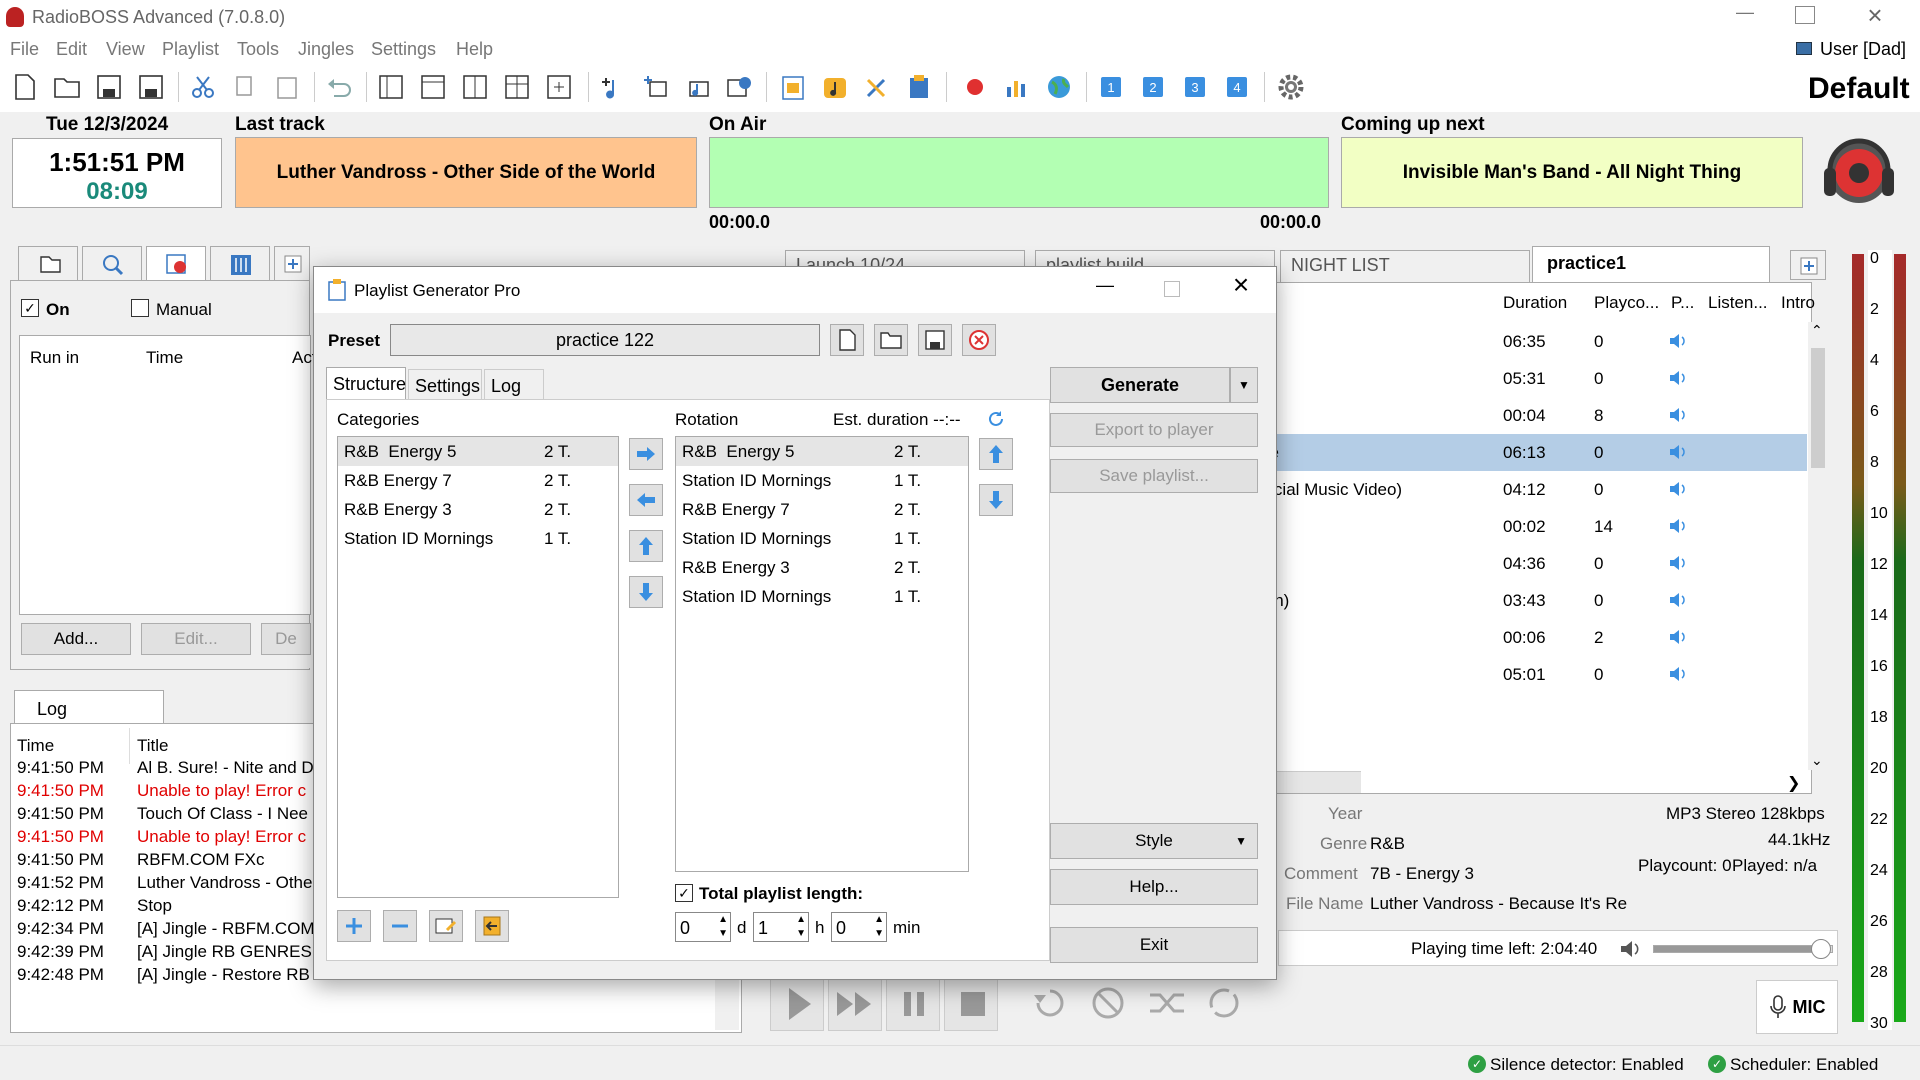  Describe the element at coordinates (1797, 1007) in the screenshot. I see `mic-button: MIC` at that location.